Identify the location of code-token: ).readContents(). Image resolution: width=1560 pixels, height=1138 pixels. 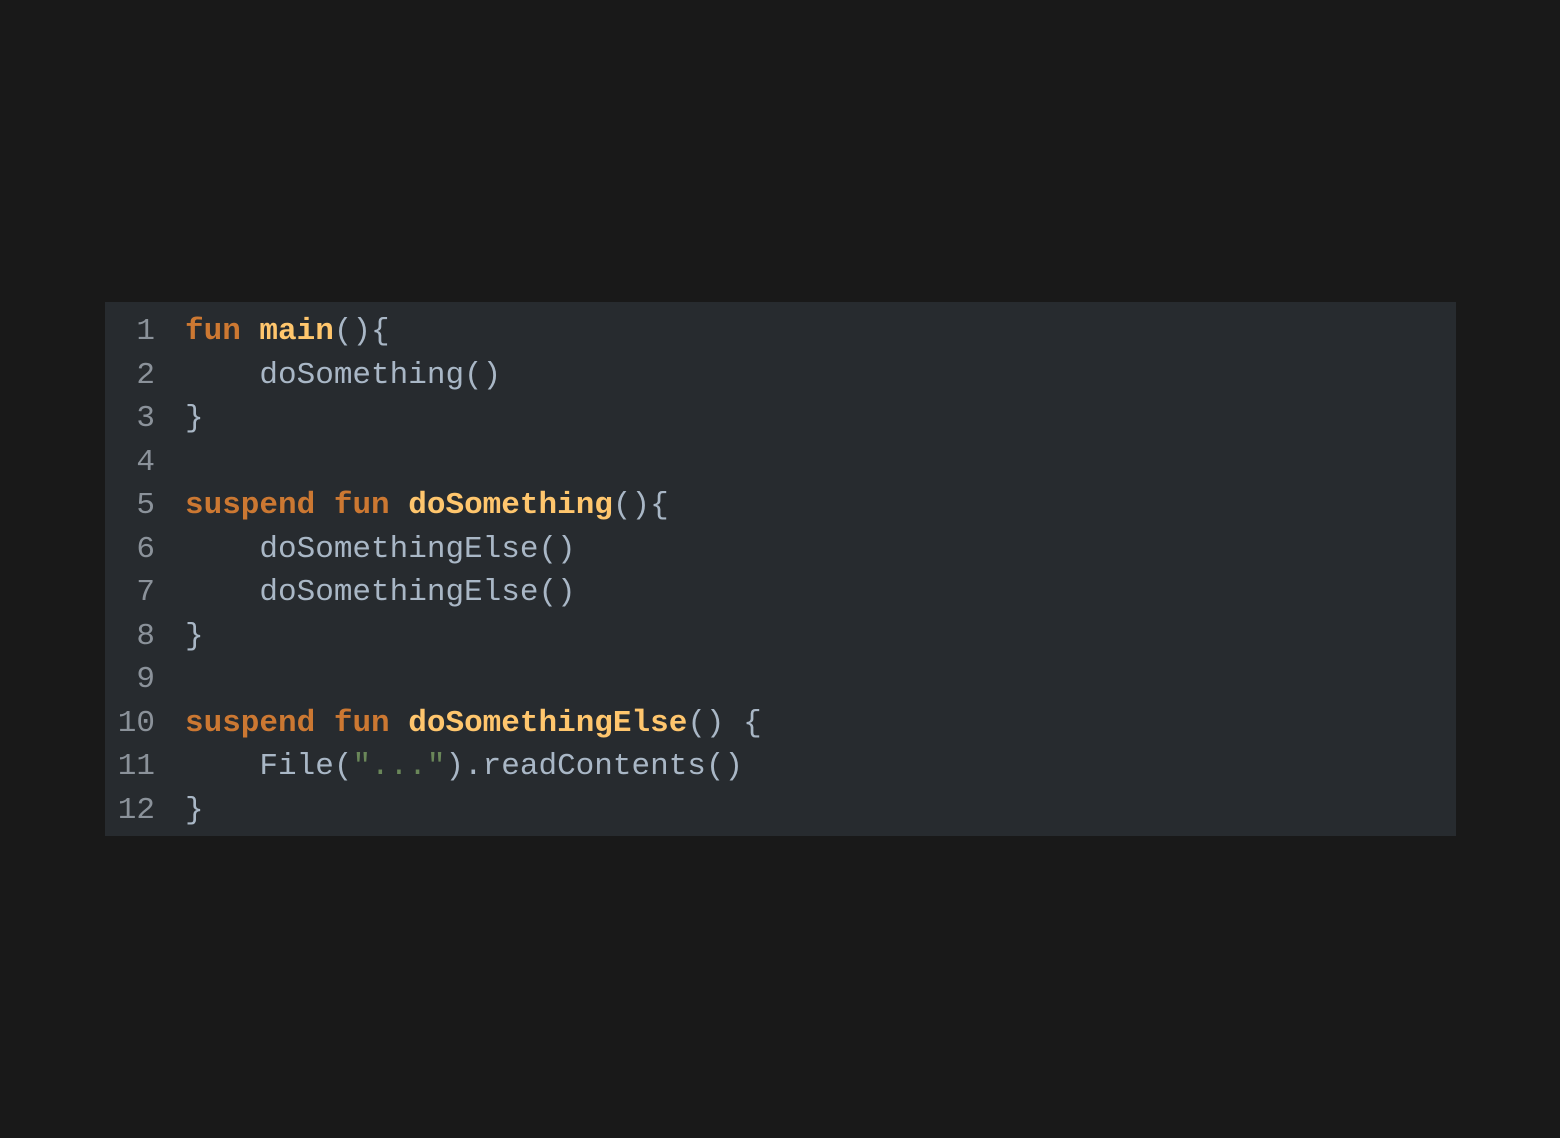
(594, 766).